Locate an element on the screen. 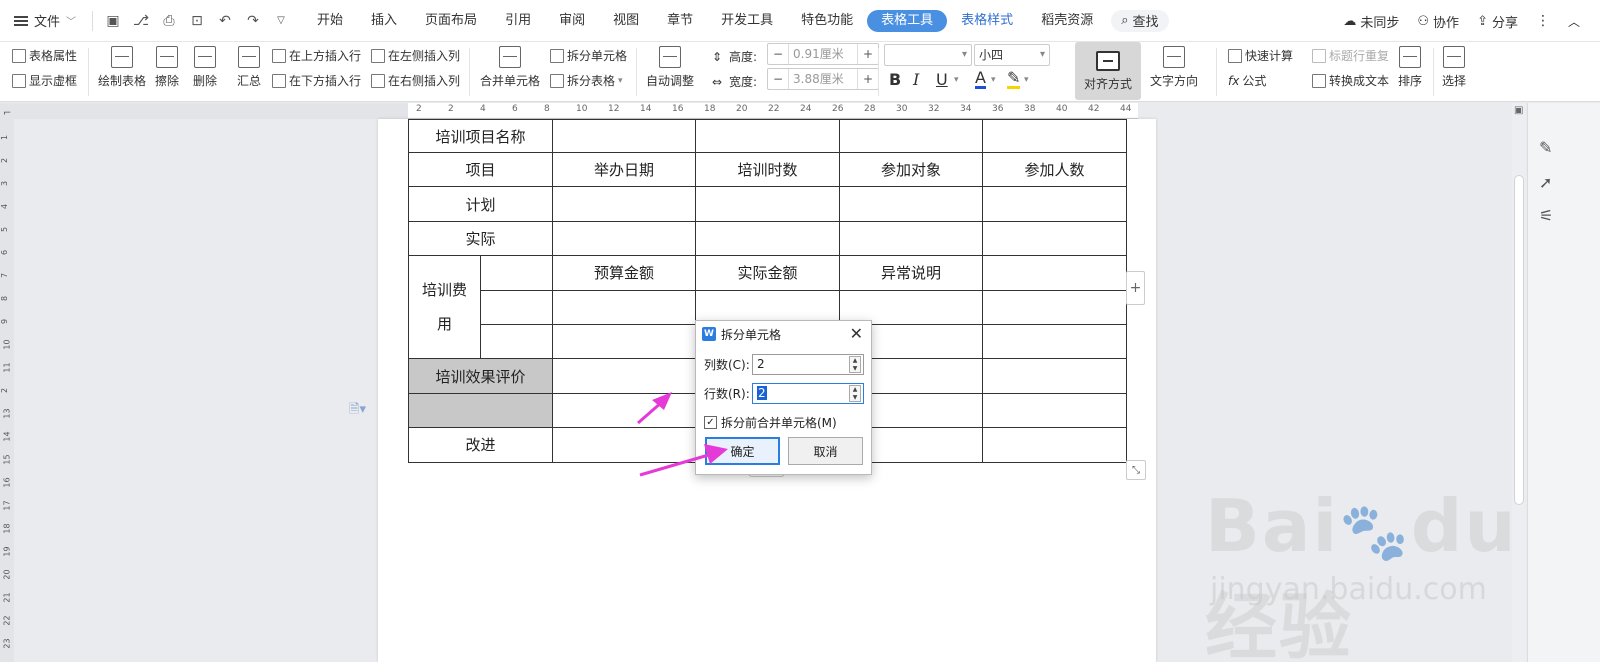 This screenshot has width=1600, height=662. collab-button: ⚇ 协作 is located at coordinates (1438, 21).